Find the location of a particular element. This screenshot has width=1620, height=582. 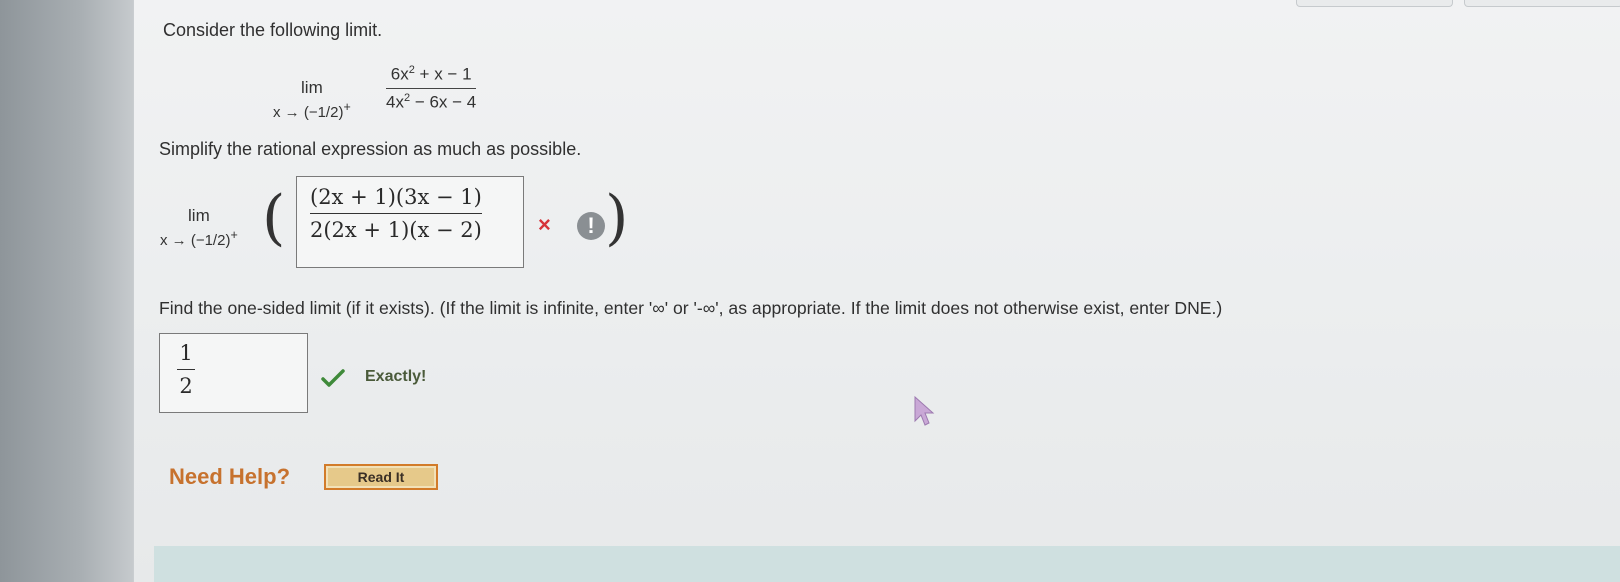

simplified-answer-fraction: (2x + 1)(3x − 1) 2(2x + 1)(x − 2) is located at coordinates (396, 213).